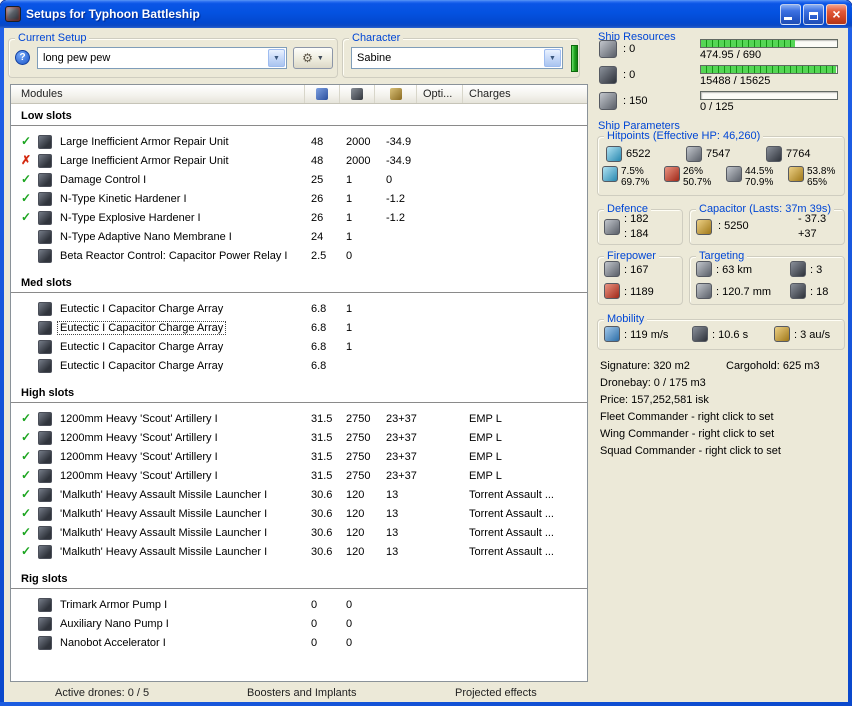  What do you see at coordinates (299, 605) in the screenshot?
I see `module-row: Trimark Armor Pump I 0 0` at bounding box center [299, 605].